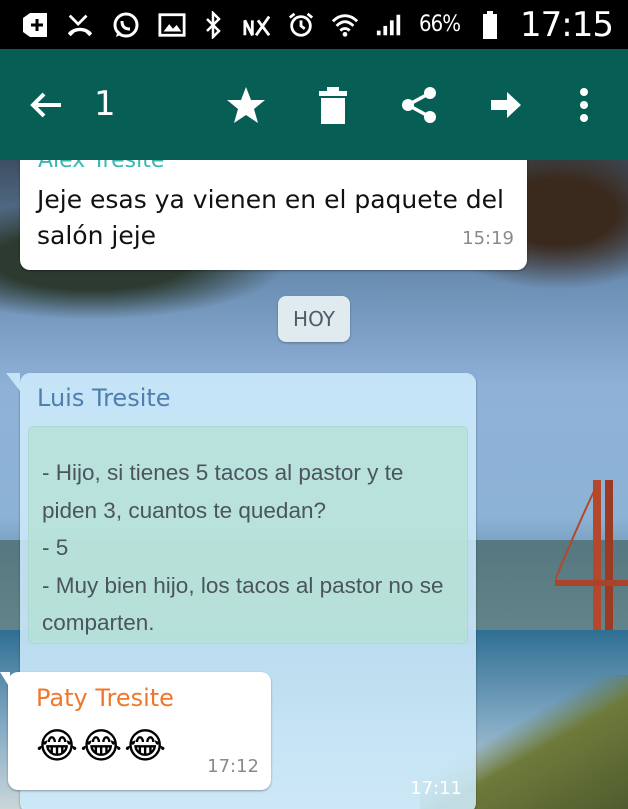  I want to click on signal-icon, so click(389, 25).